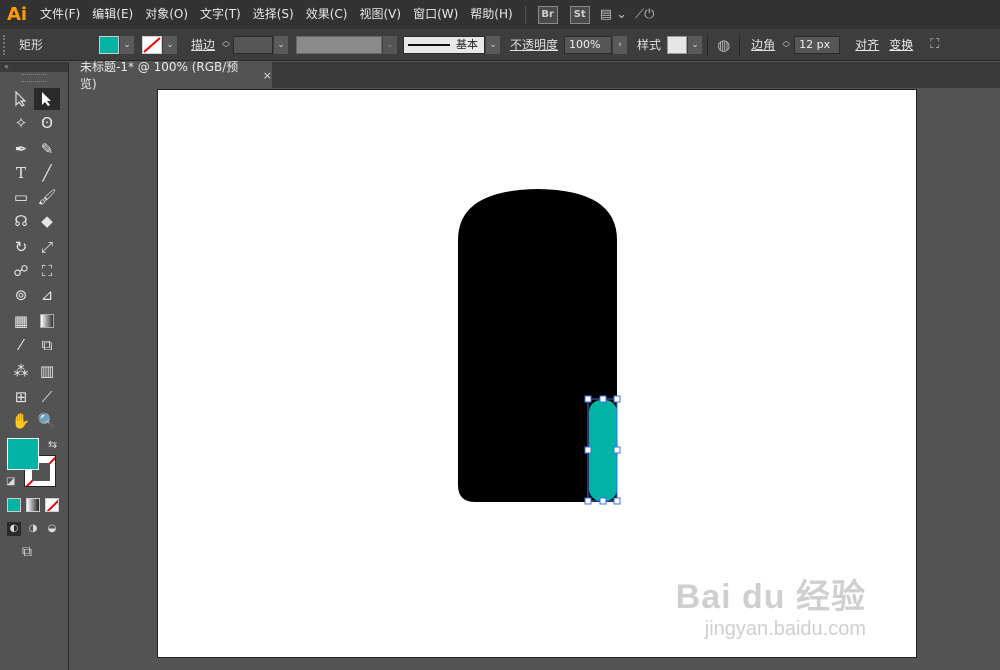 Image resolution: width=1000 pixels, height=670 pixels. Describe the element at coordinates (47, 221) in the screenshot. I see `eraser-tool-icon: ◆` at that location.